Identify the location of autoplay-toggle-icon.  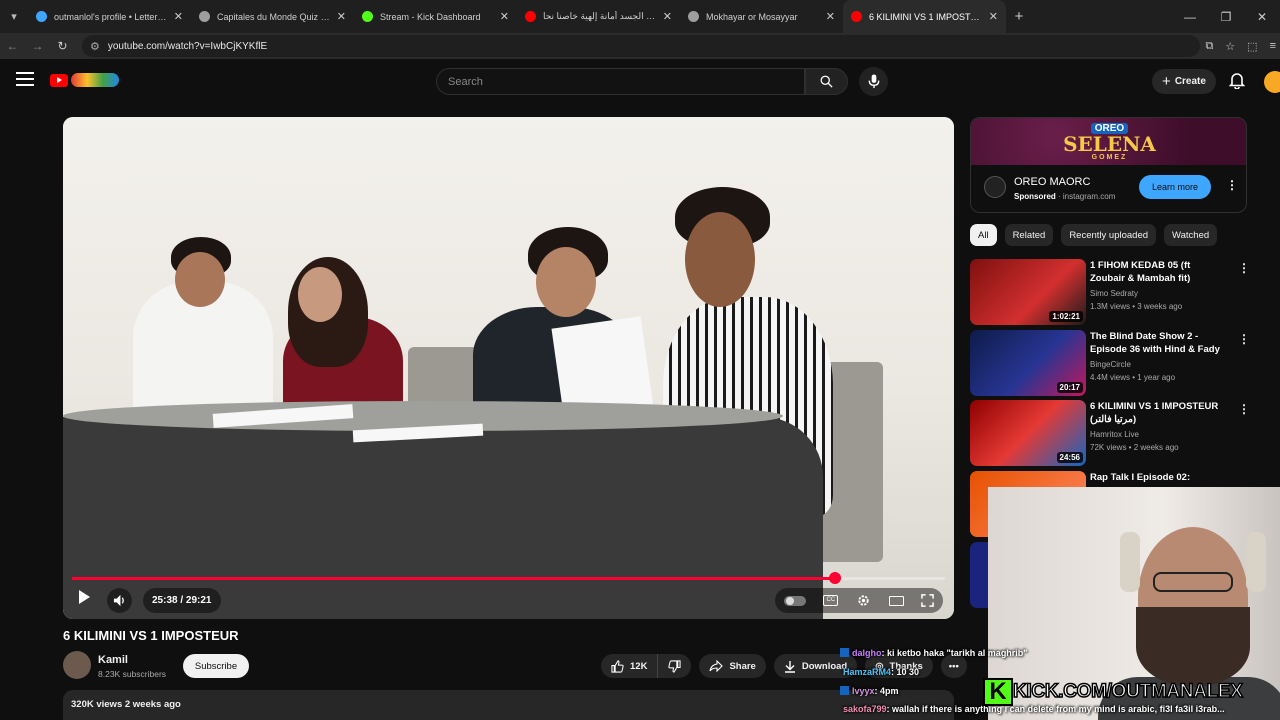
(794, 600).